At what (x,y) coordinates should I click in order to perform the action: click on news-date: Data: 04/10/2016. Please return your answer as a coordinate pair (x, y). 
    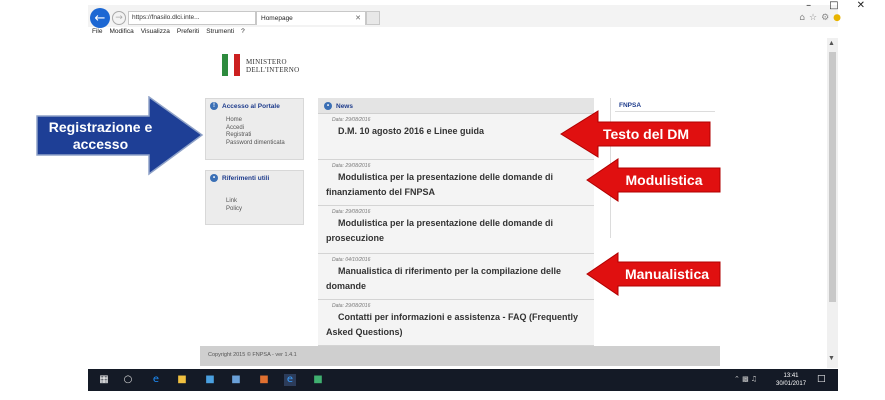
    Looking at the image, I should click on (351, 260).